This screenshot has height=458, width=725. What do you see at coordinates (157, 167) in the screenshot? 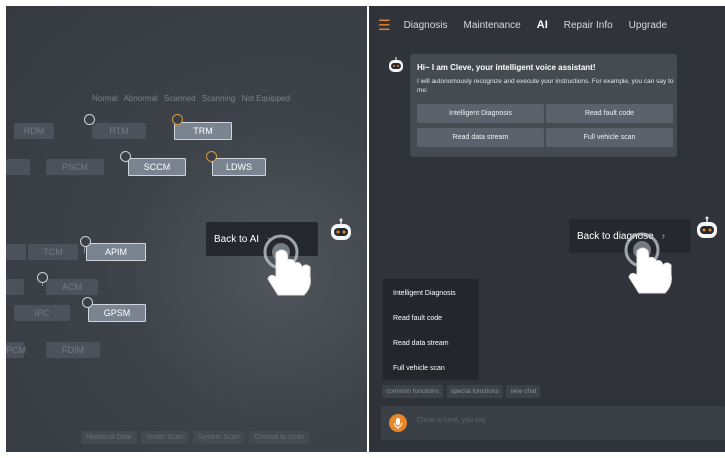
I see `module-sccm: SCCM` at bounding box center [157, 167].